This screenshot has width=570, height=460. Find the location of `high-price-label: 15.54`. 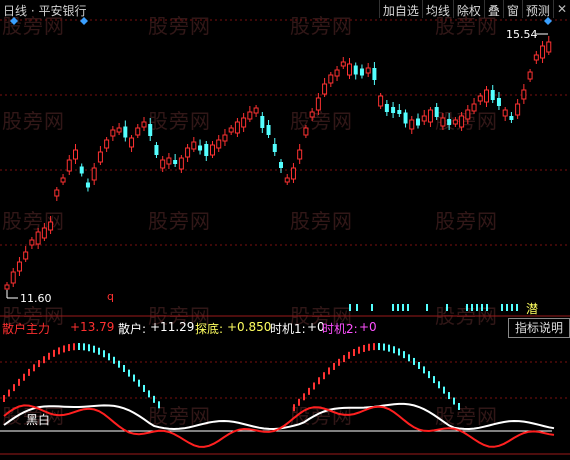

high-price-label: 15.54 is located at coordinates (522, 34).